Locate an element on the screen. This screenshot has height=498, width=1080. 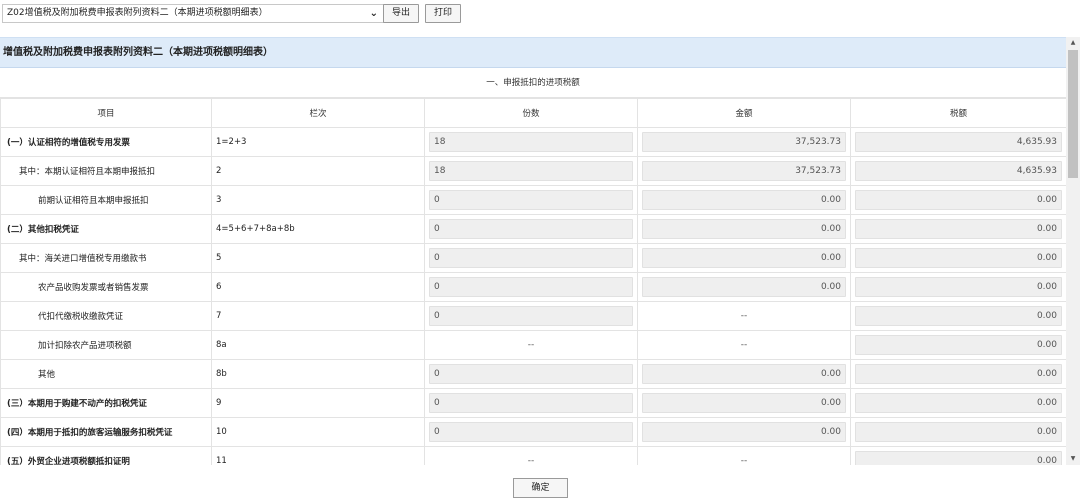
table-row: 代扣代缴税收缴款凭证 7 0 -- 0.00 is located at coordinates (533, 316).